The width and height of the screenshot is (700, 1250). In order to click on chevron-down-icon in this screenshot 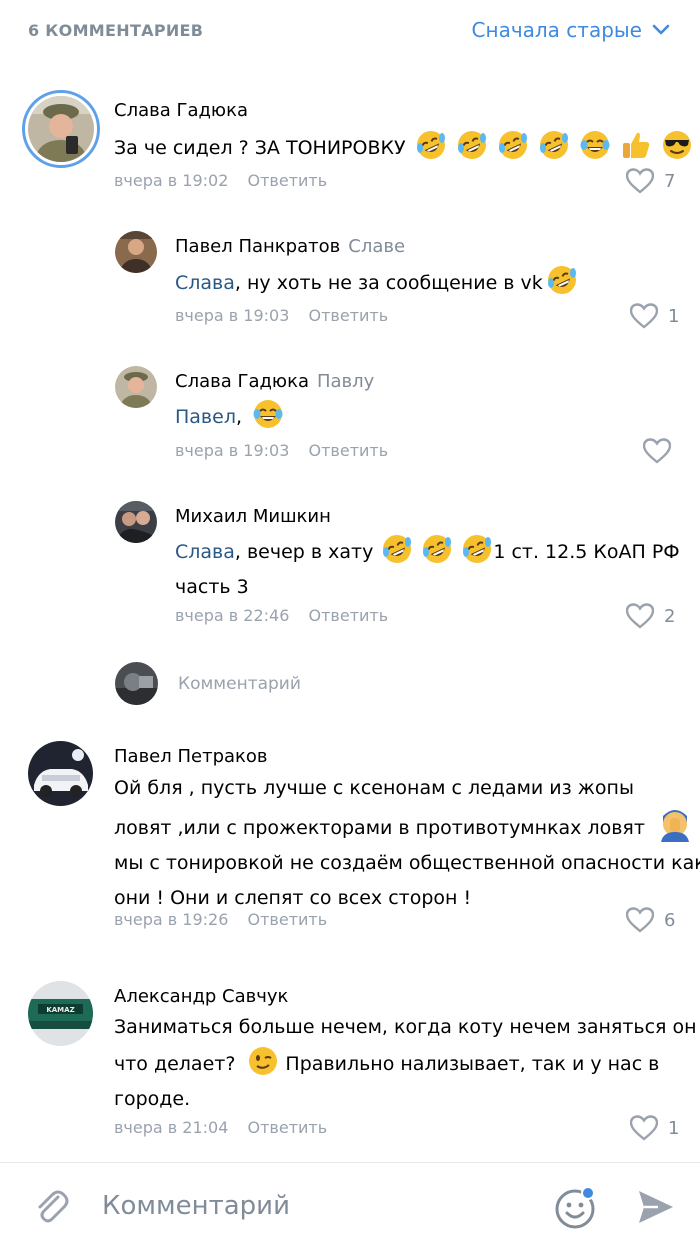, I will do `click(661, 29)`.